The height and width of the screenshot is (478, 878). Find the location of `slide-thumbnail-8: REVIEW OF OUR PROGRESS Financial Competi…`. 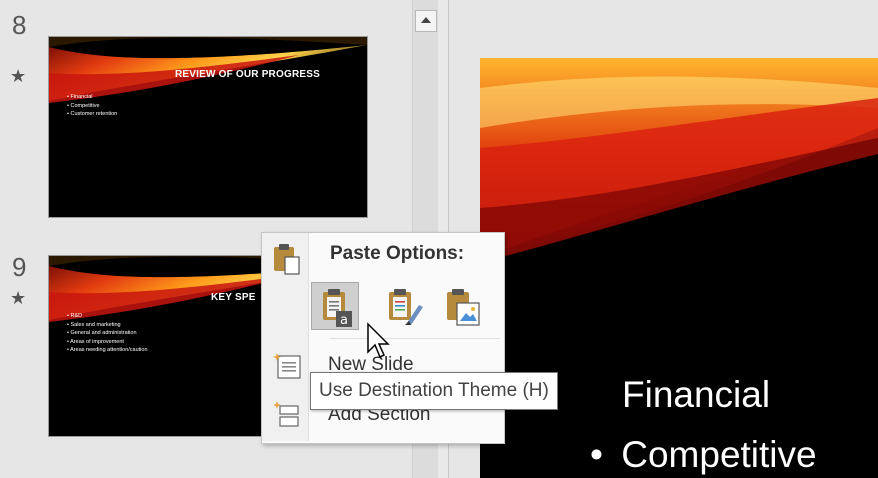

slide-thumbnail-8: REVIEW OF OUR PROGRESS Financial Competi… is located at coordinates (208, 127).